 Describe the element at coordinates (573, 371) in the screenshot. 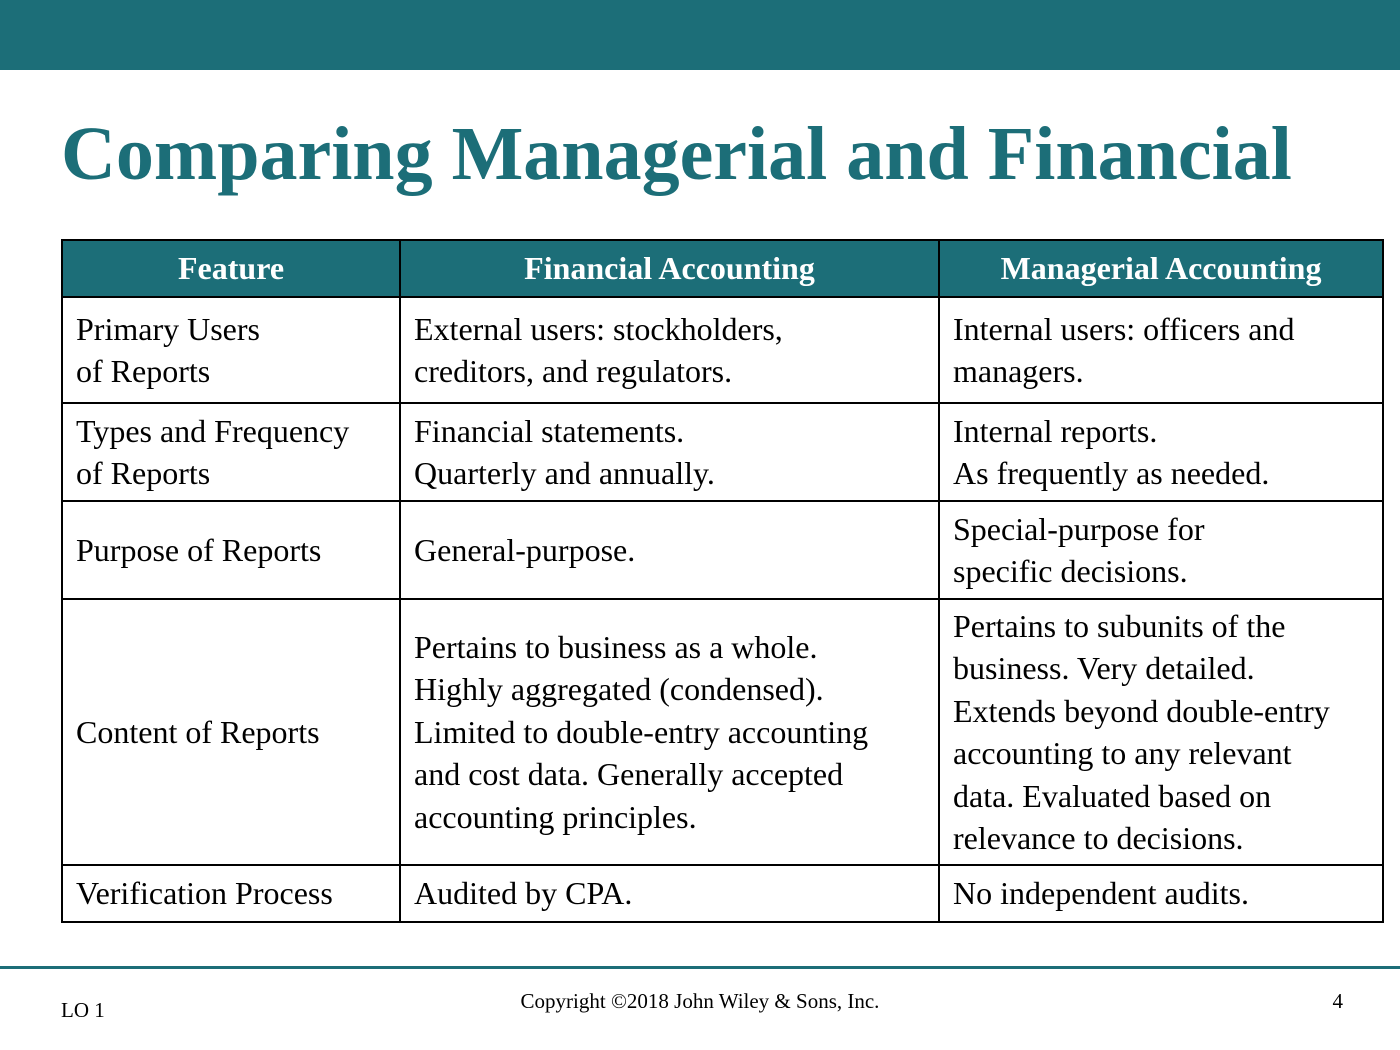

I see `cell-line: creditors, and regulators.` at that location.